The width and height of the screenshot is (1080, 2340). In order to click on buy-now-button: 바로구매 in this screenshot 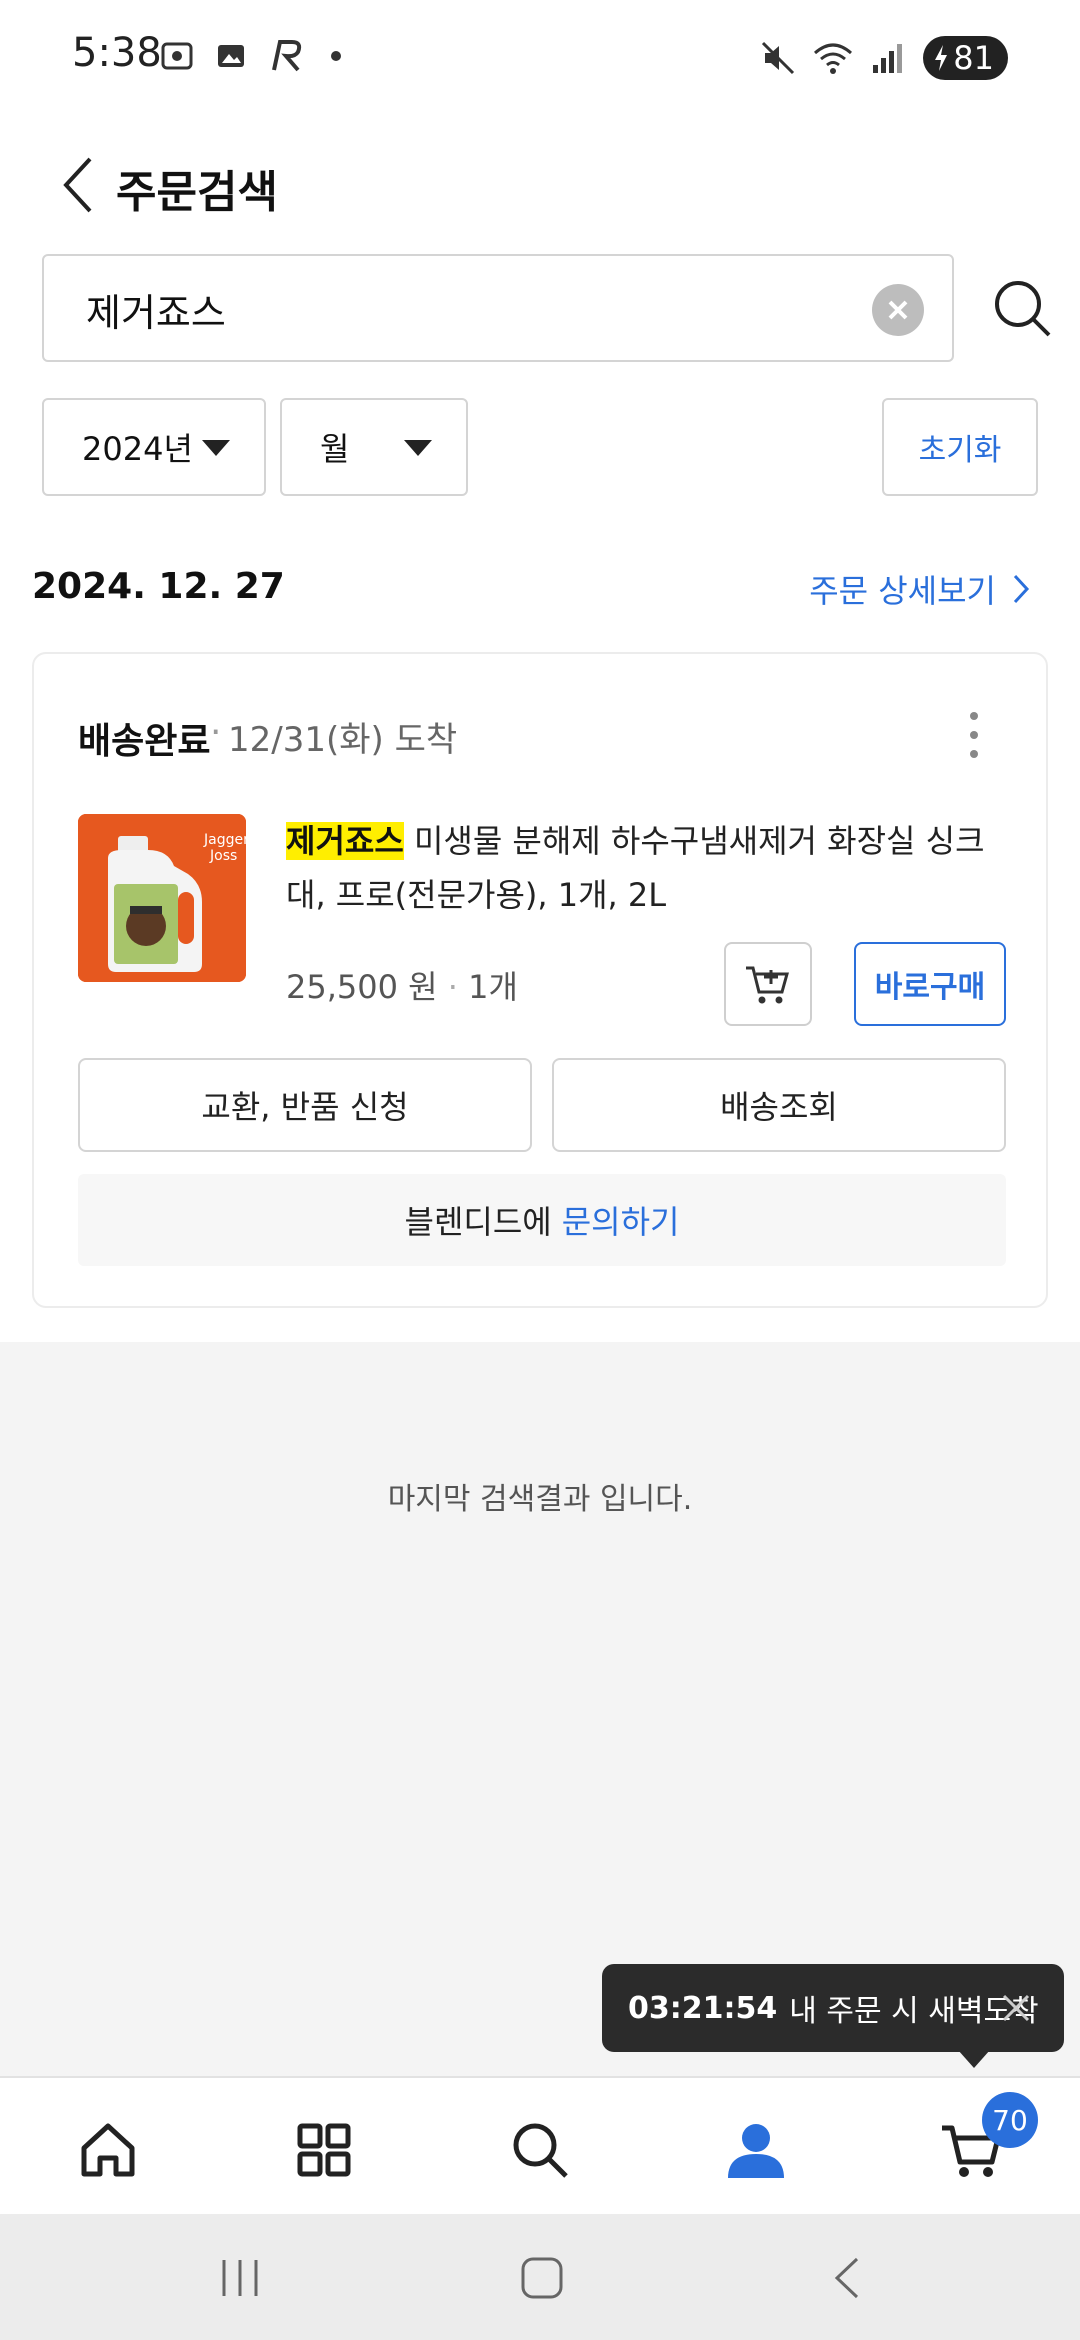, I will do `click(930, 984)`.